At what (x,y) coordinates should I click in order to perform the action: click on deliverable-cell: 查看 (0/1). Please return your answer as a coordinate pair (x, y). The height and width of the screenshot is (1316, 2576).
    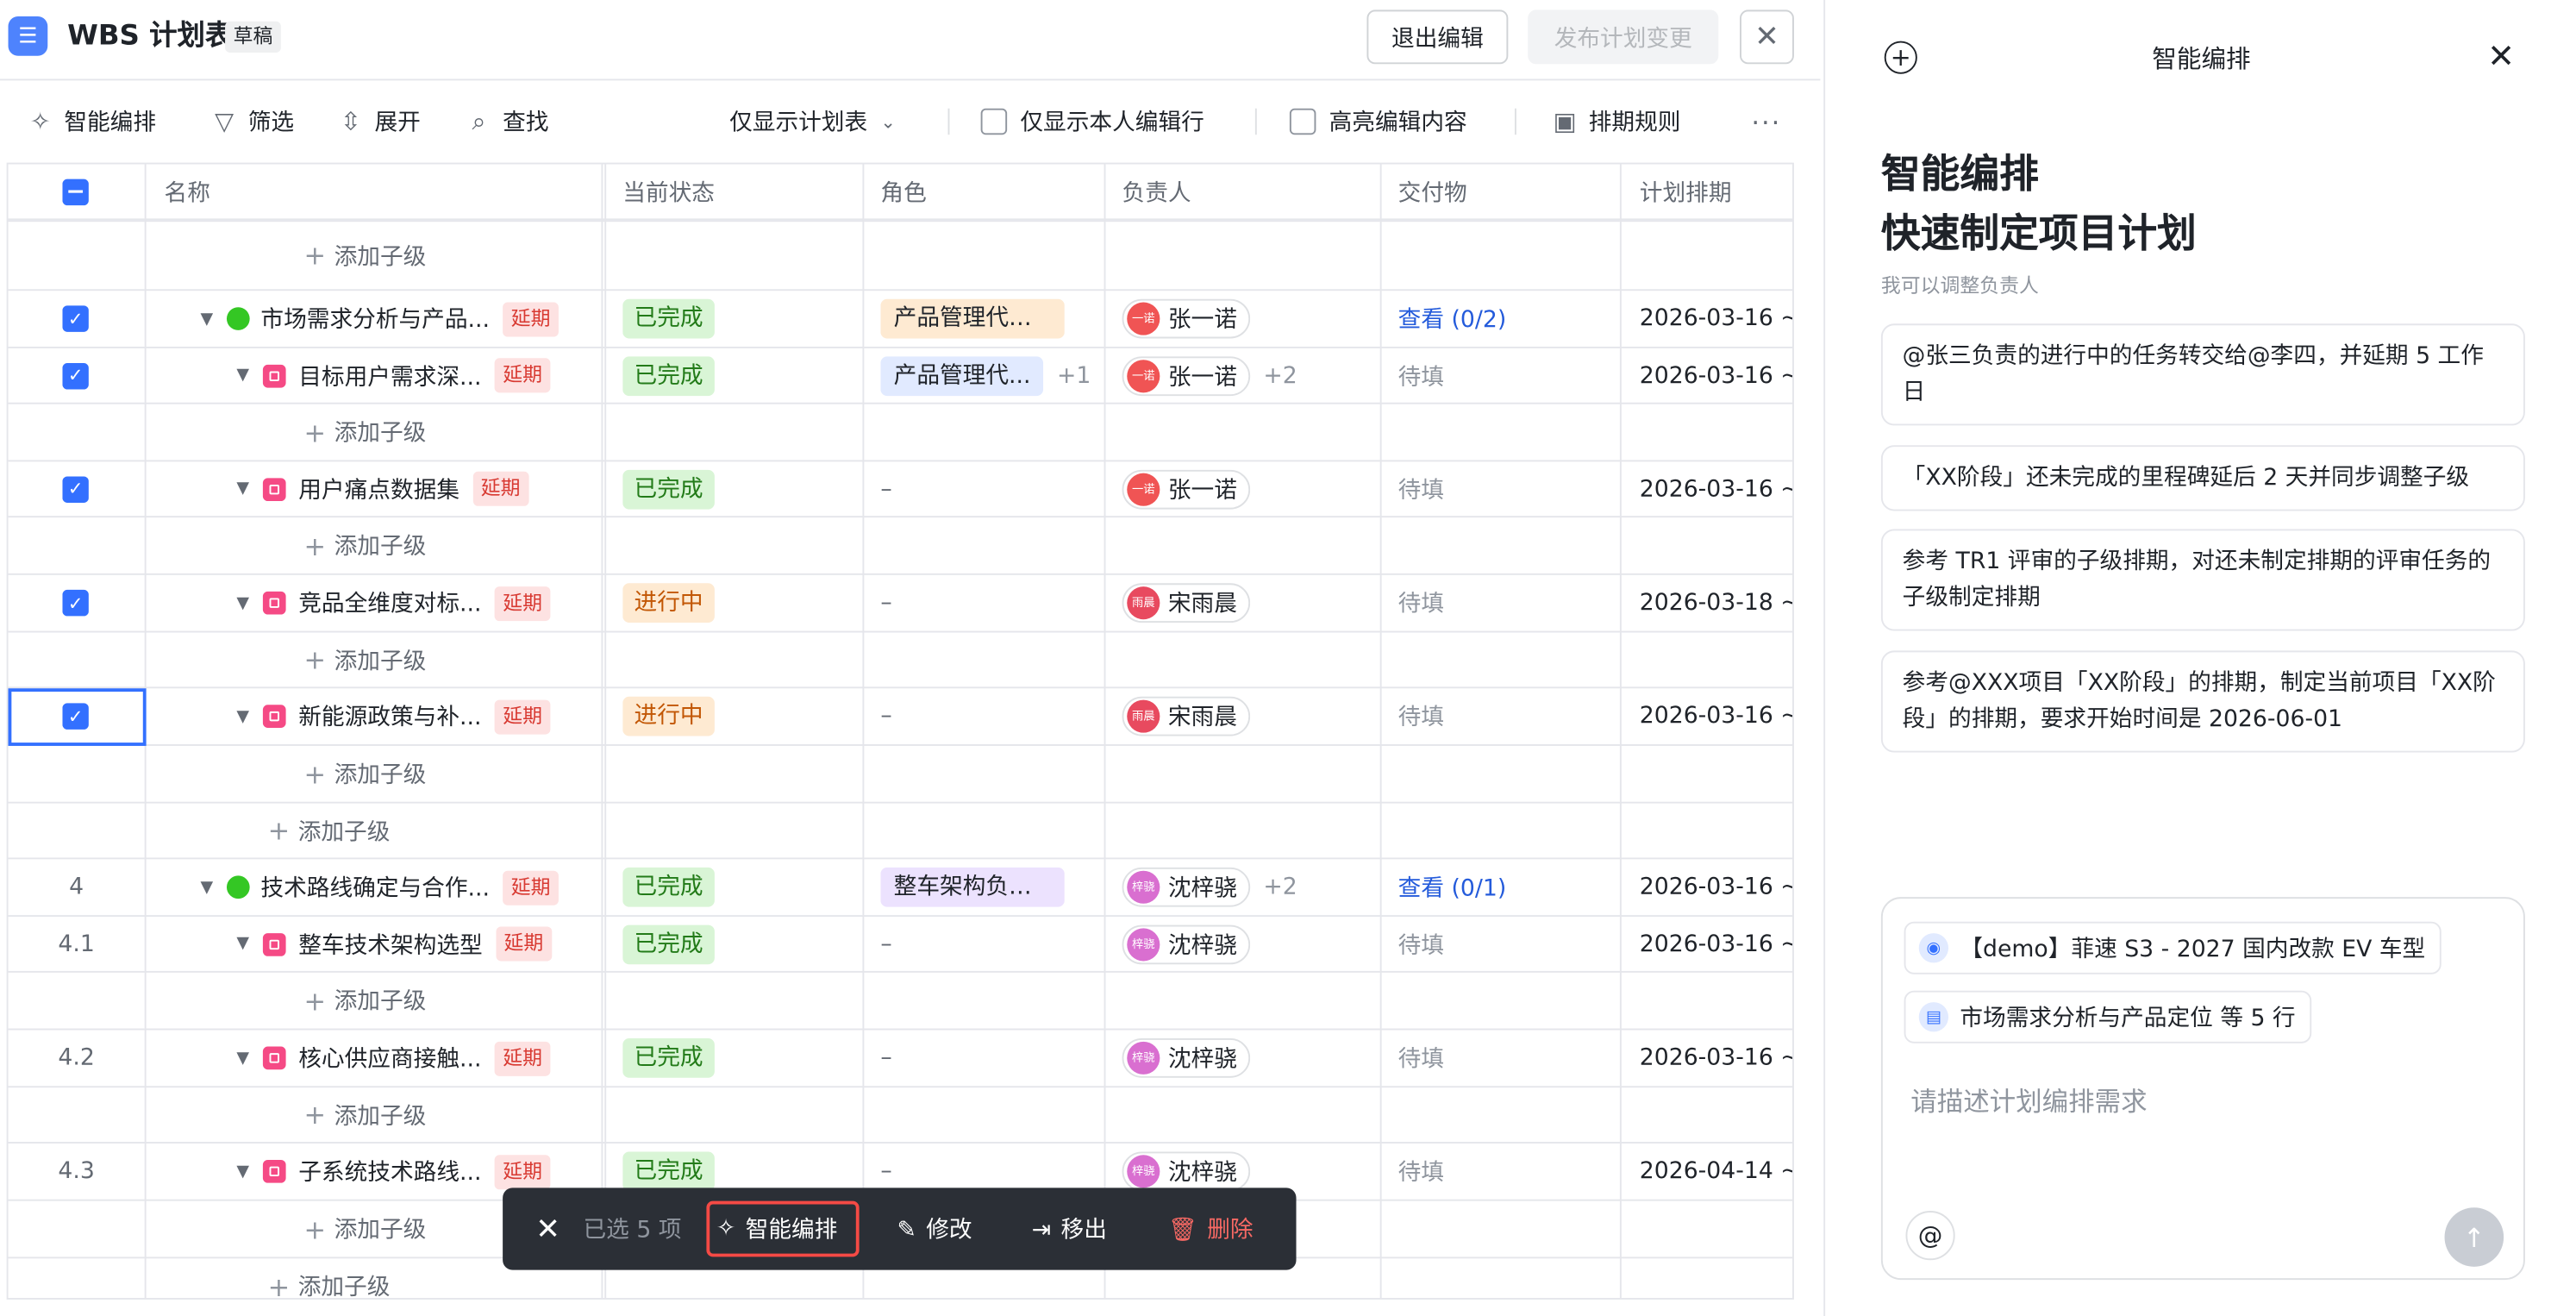
    Looking at the image, I should click on (1452, 887).